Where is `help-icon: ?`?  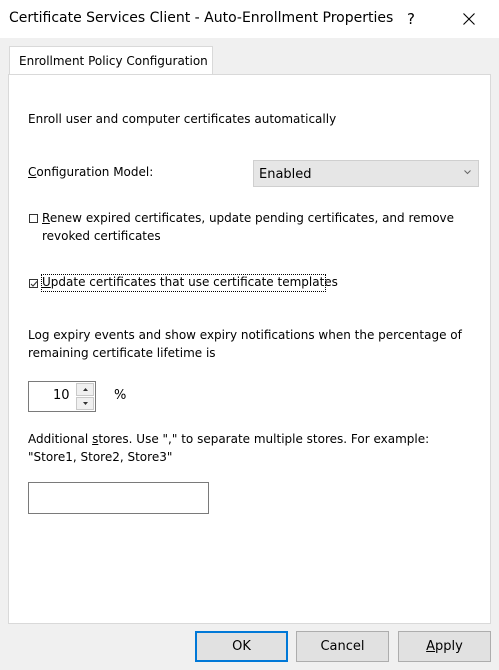
help-icon: ? is located at coordinates (411, 19).